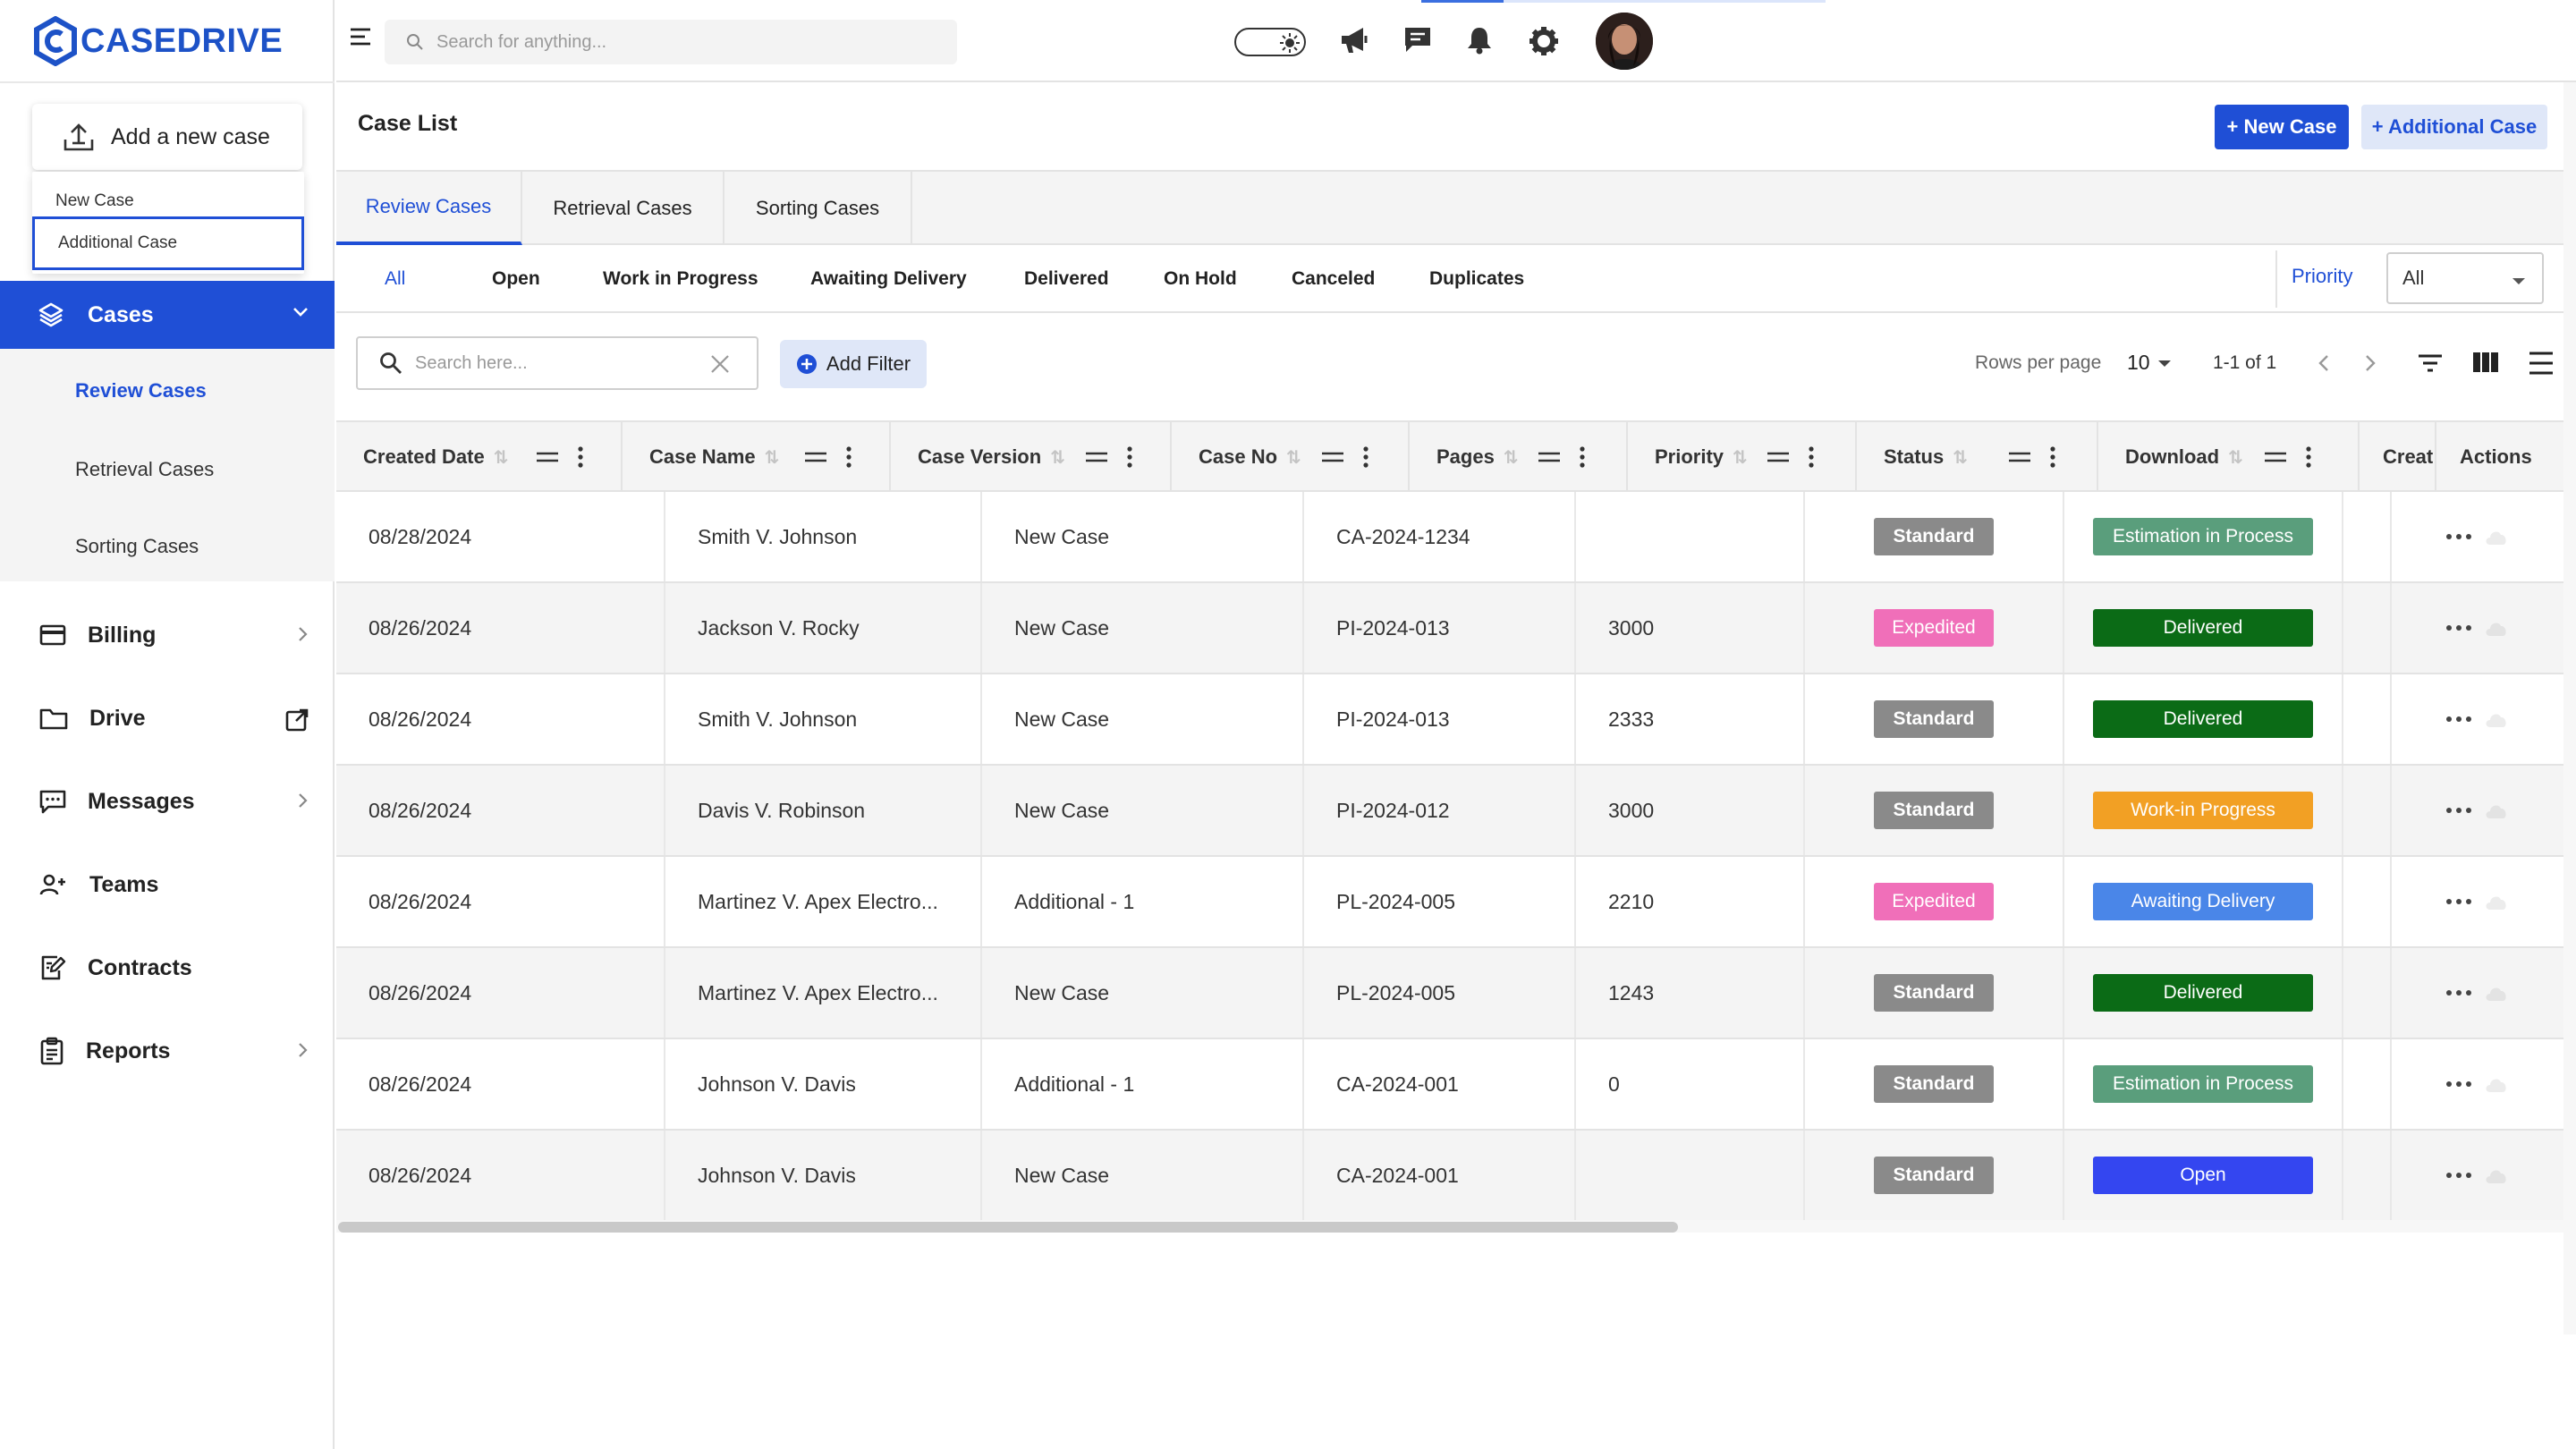 Image resolution: width=2576 pixels, height=1449 pixels. I want to click on status-filter-on-hold: On Hold, so click(1200, 279).